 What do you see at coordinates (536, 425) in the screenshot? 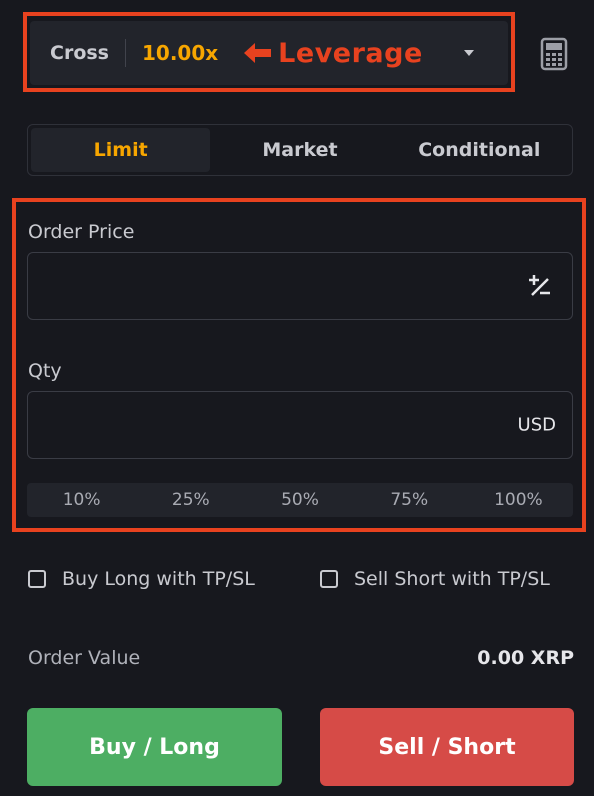
I see `qty-unit-label: USD` at bounding box center [536, 425].